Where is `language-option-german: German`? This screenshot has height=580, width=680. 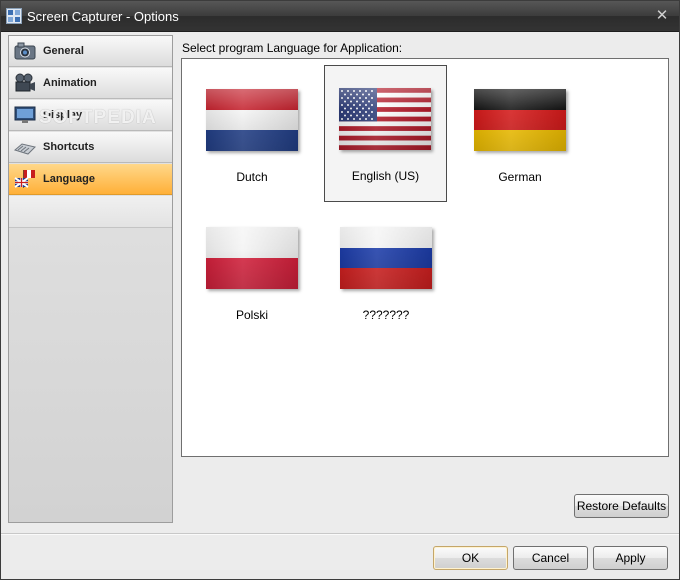
language-option-german: German is located at coordinates (520, 135).